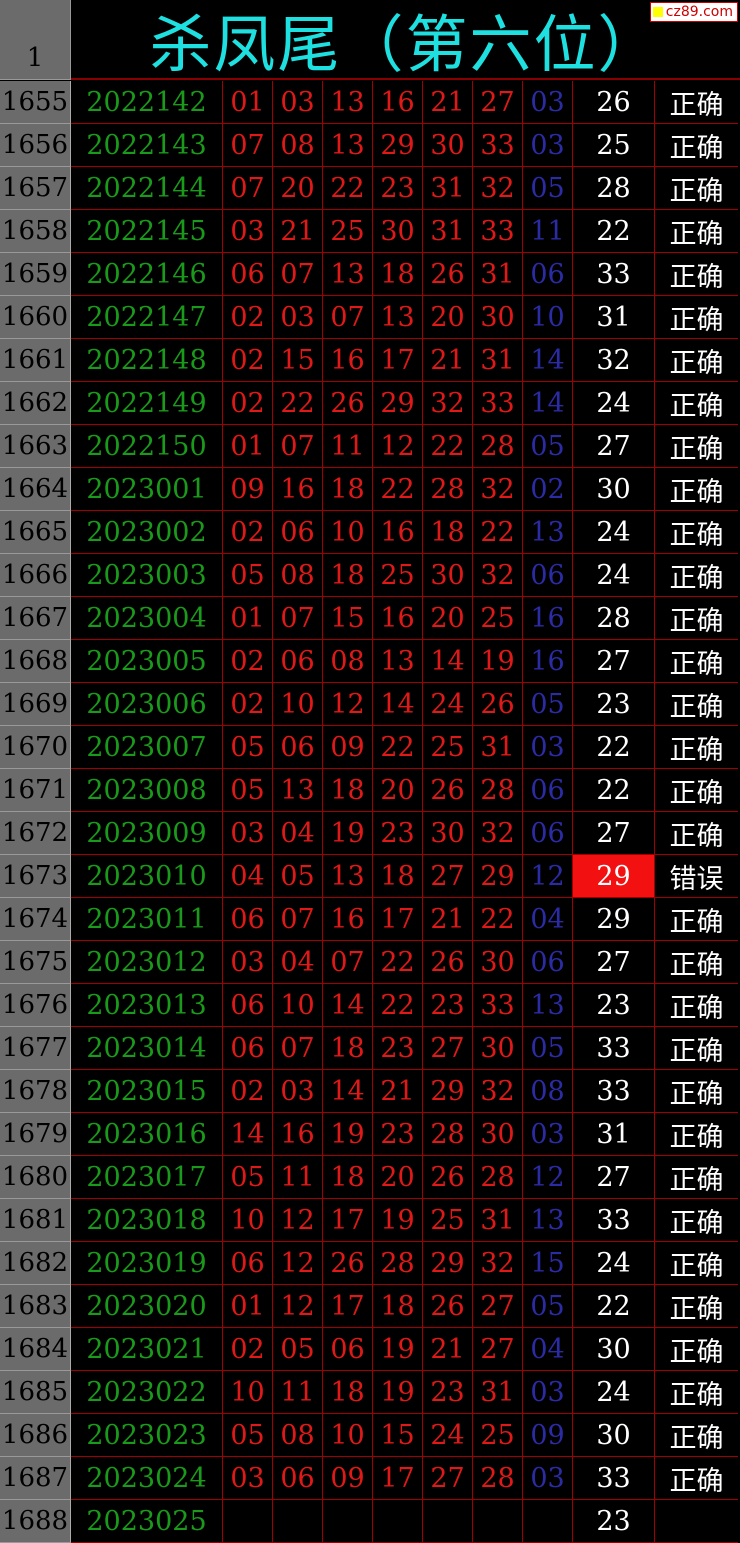  I want to click on issue-cell: 2023005, so click(147, 661).